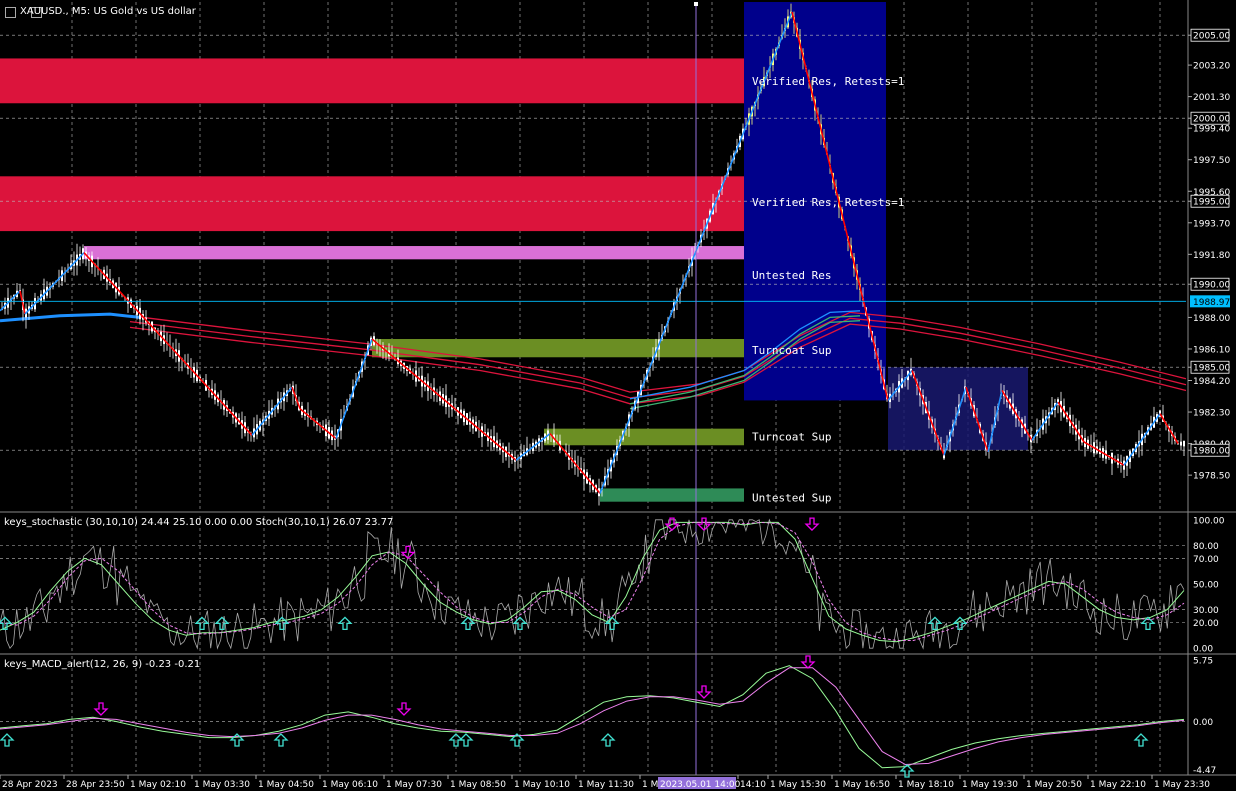  I want to click on chart-title: XAUUSD., M5: US Gold vs US dollar, so click(108, 11).